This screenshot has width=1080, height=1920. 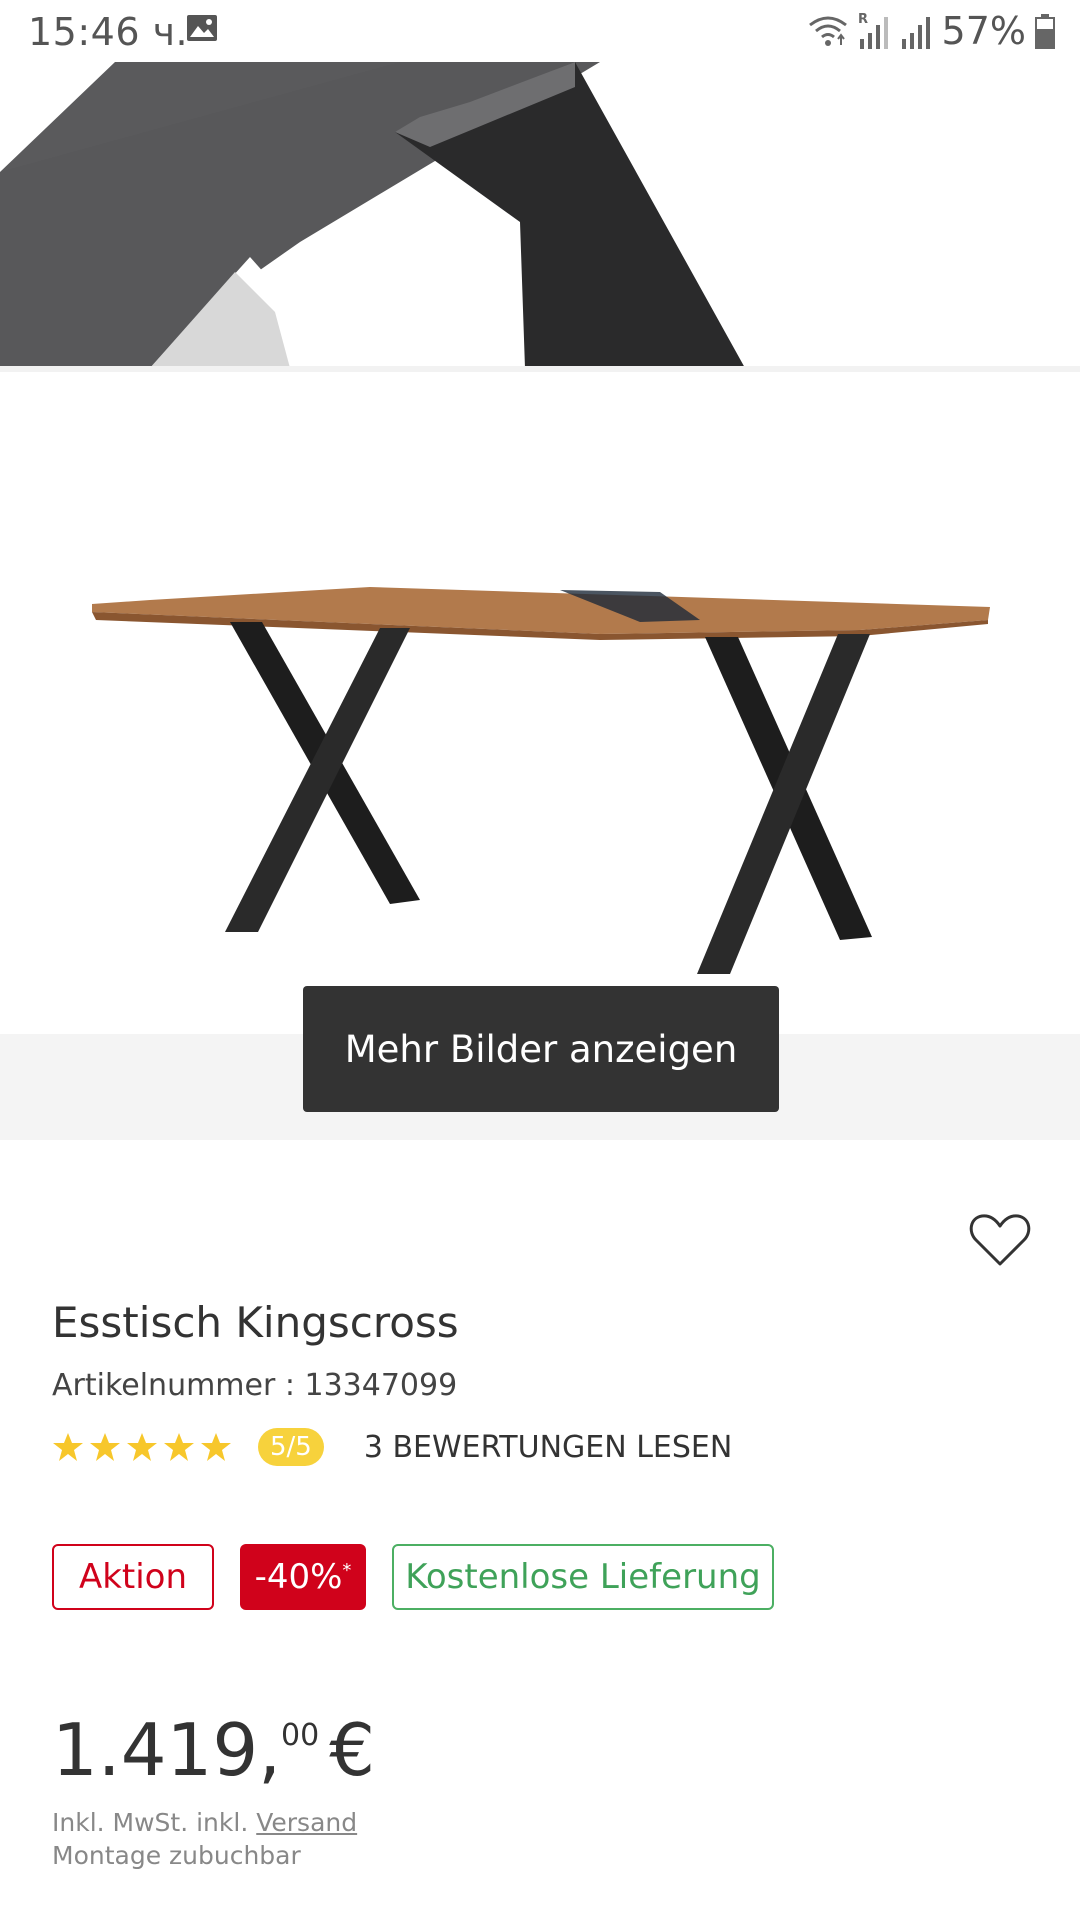 What do you see at coordinates (255, 1322) in the screenshot?
I see `product-title: Esstisch Kingscross` at bounding box center [255, 1322].